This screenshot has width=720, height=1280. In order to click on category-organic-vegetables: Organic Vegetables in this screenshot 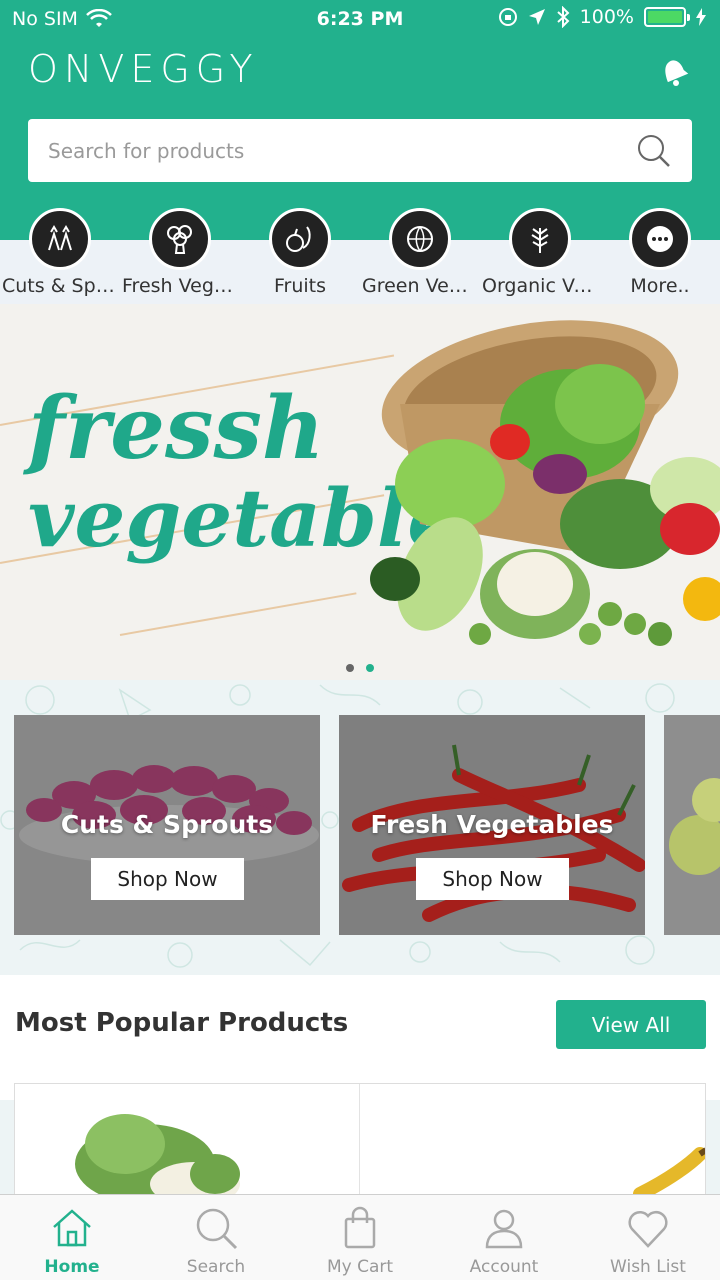, I will do `click(540, 256)`.